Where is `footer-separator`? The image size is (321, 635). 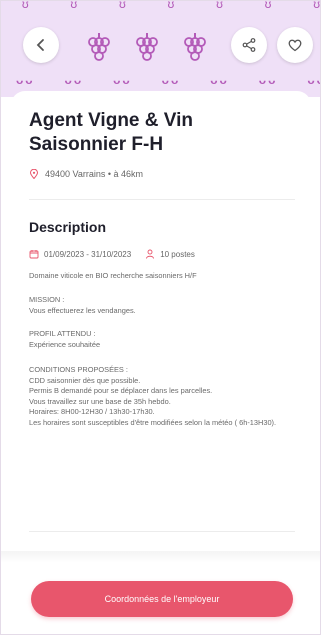 footer-separator is located at coordinates (160, 557).